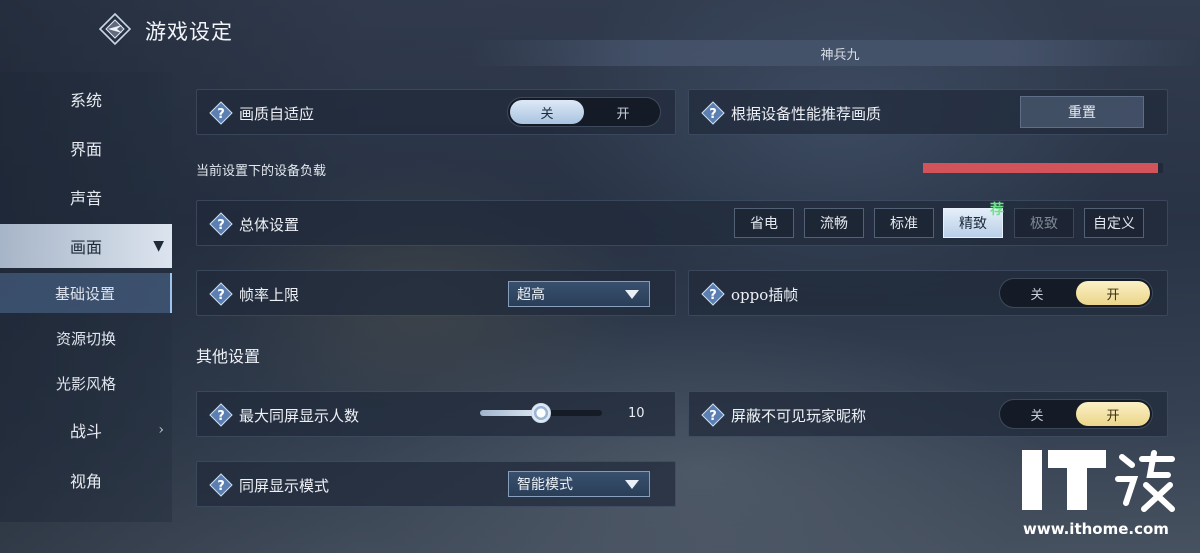 The height and width of the screenshot is (553, 1200). I want to click on chevron-right-icon: ›, so click(161, 430).